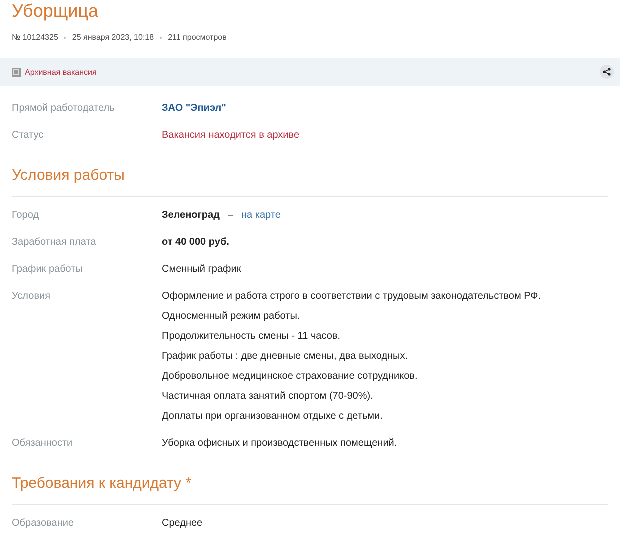 Image resolution: width=620 pixels, height=539 pixels. I want to click on field-value: Оформление и работа строго в соответствии с трудовым законодательством РФ., so click(352, 297).